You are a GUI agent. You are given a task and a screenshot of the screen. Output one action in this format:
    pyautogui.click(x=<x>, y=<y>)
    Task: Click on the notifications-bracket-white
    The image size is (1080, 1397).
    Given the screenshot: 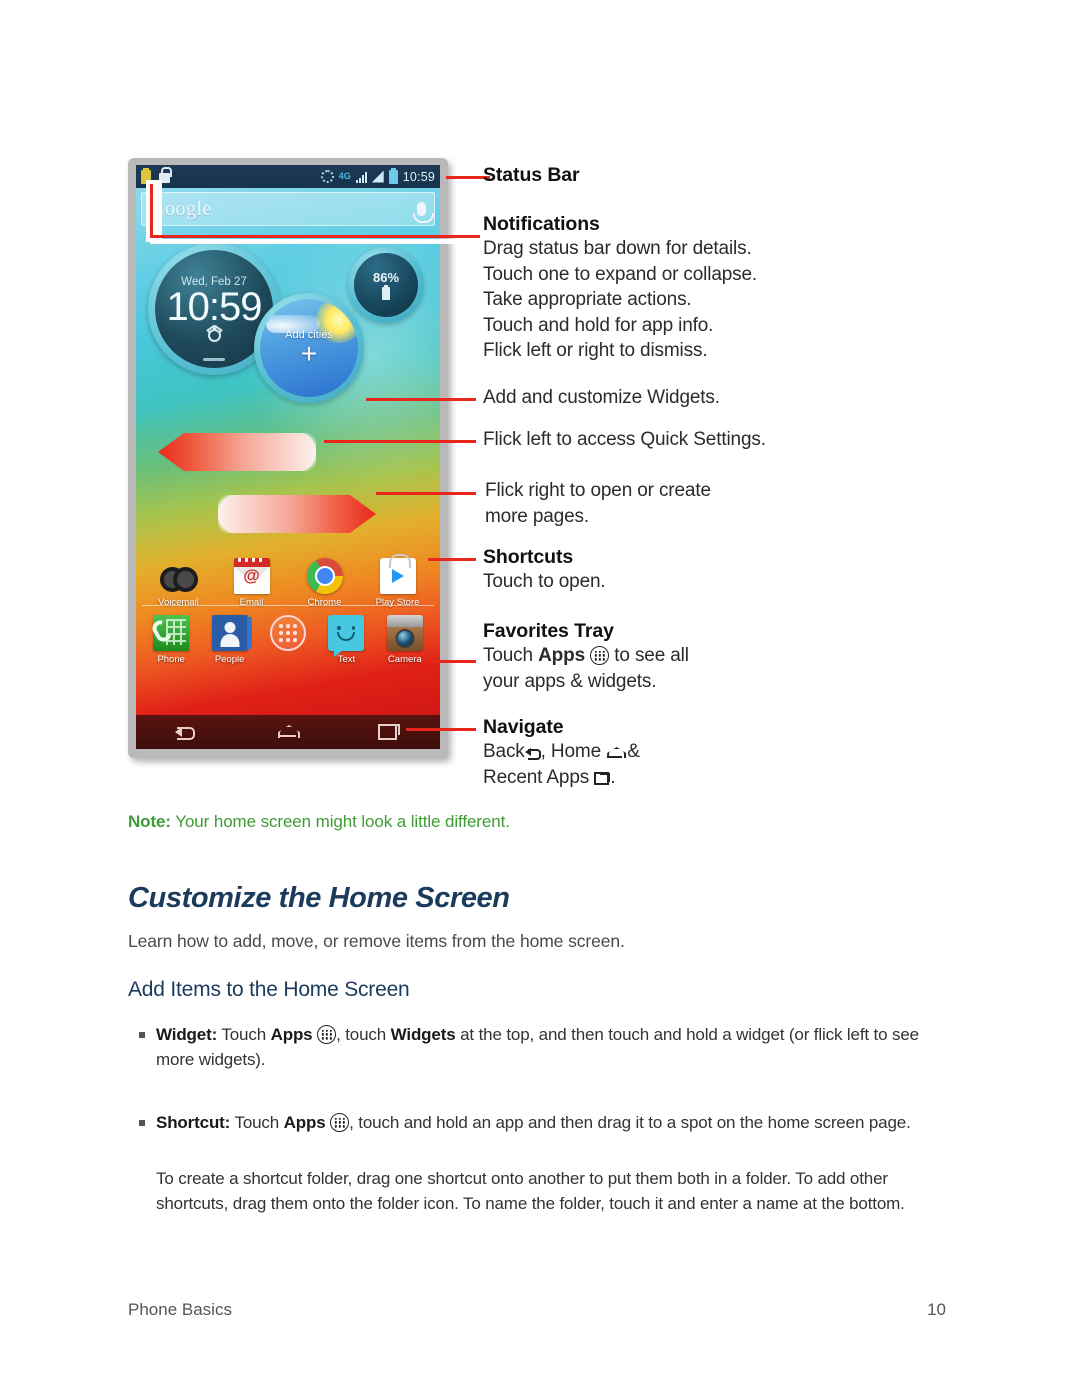 What is the action you would take?
    pyautogui.click(x=154, y=211)
    